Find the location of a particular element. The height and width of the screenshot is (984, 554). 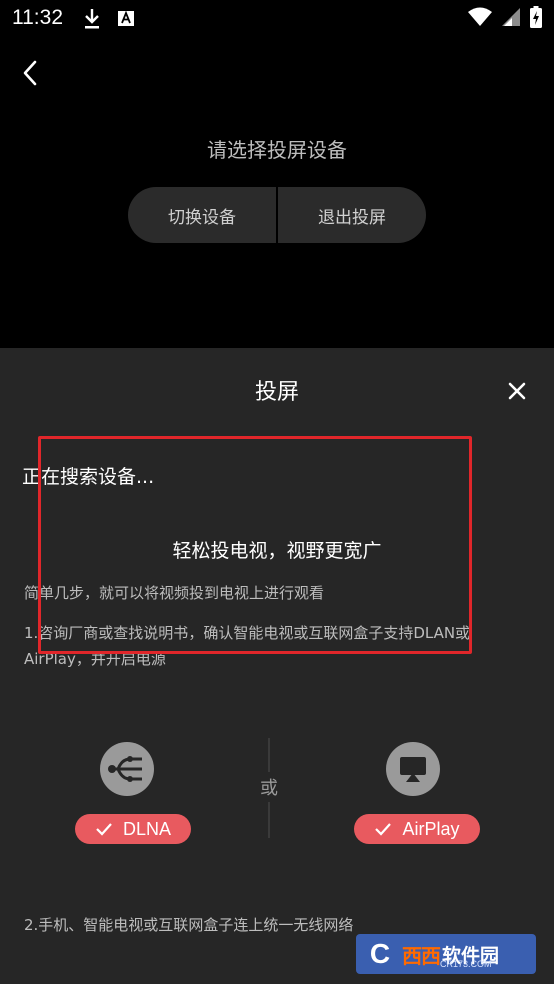

device-select-prompt: 请选择投屏设备 is located at coordinates (277, 150).